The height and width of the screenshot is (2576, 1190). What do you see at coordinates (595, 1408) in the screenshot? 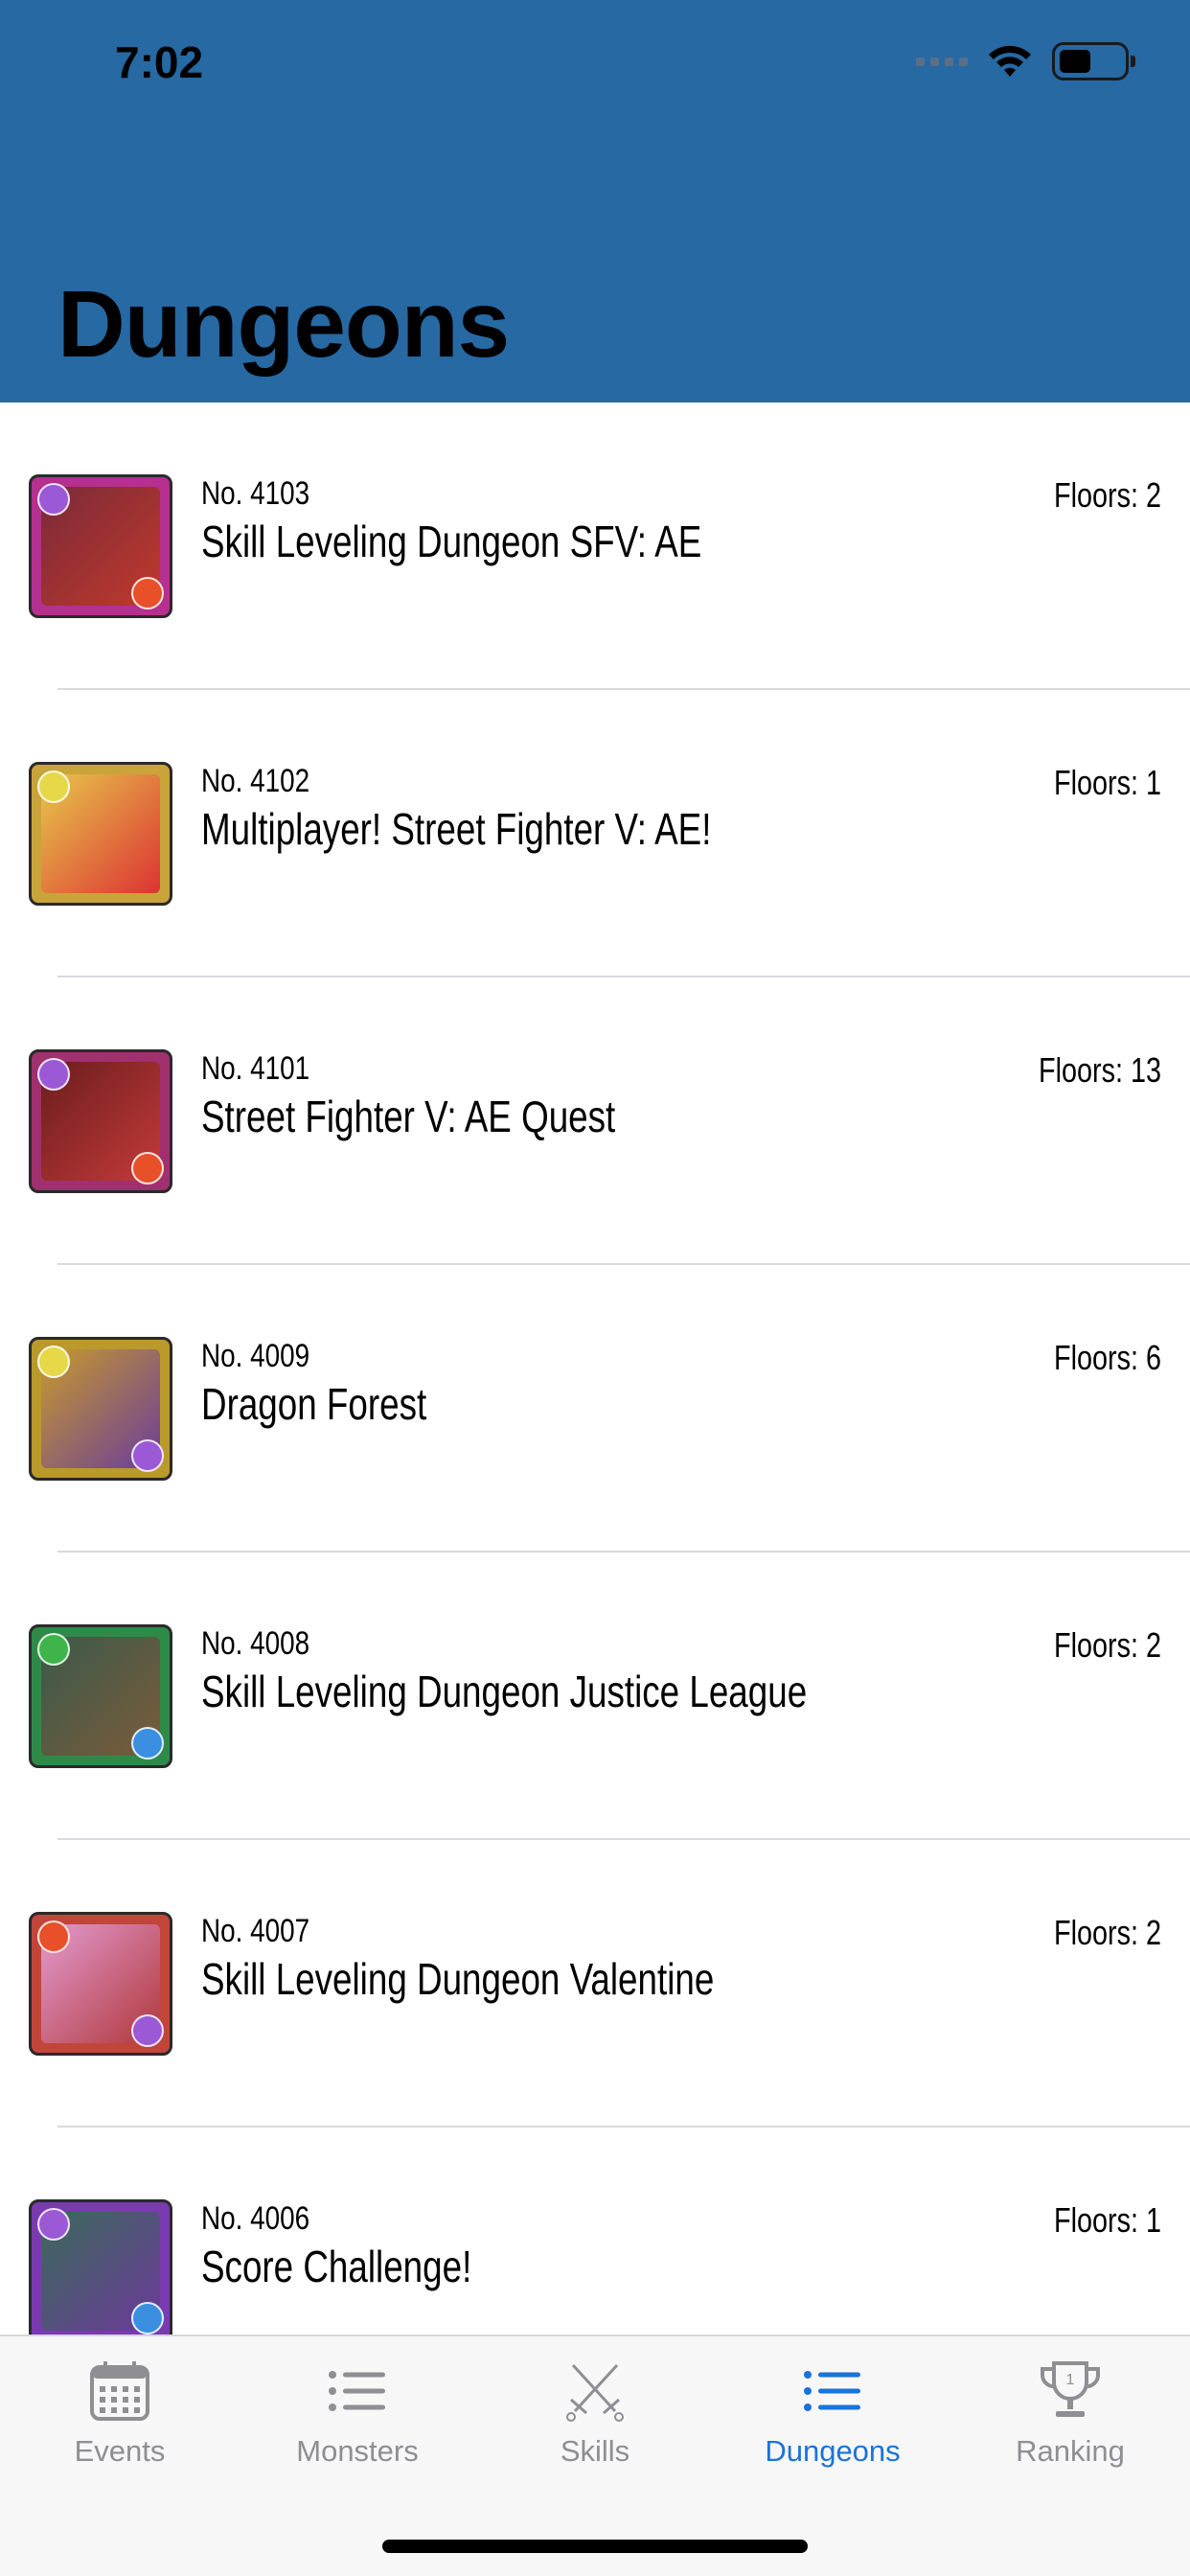
I see `dungeon-row: No. 4009 Dragon Forest Floors: 6` at bounding box center [595, 1408].